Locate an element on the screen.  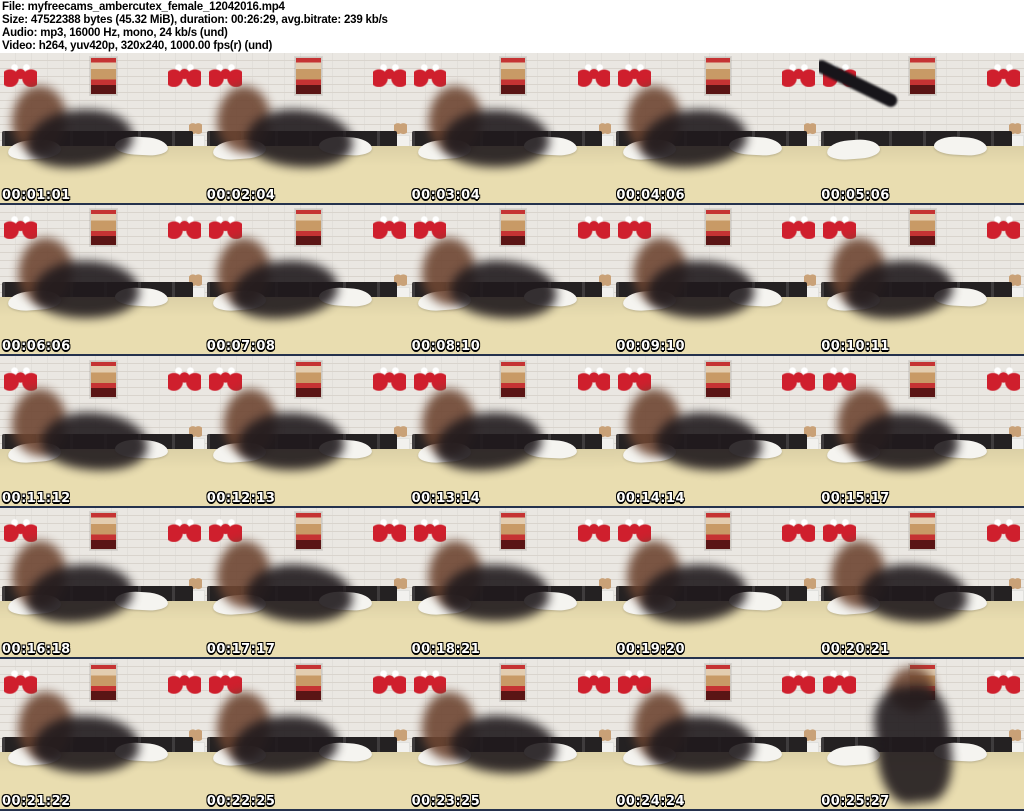
video-thumbnail: 00:25:27 is located at coordinates (921, 735).